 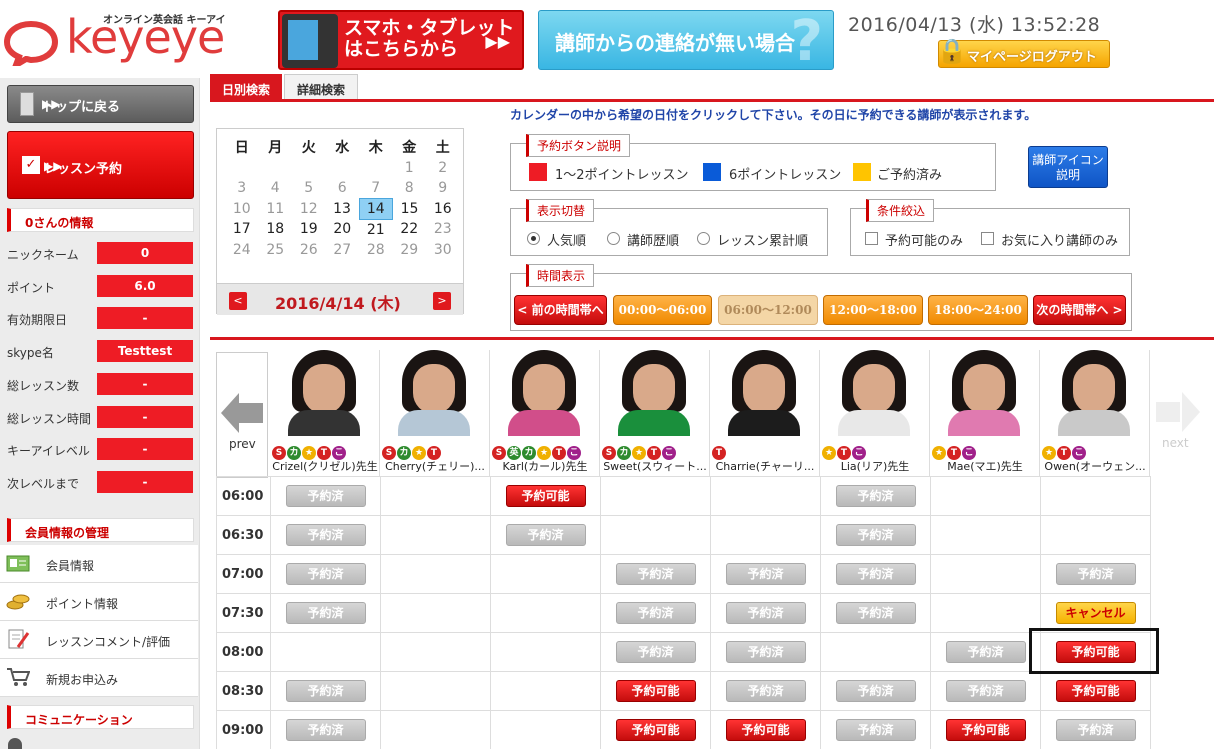 What do you see at coordinates (343, 229) in the screenshot?
I see `calendar-day: 20` at bounding box center [343, 229].